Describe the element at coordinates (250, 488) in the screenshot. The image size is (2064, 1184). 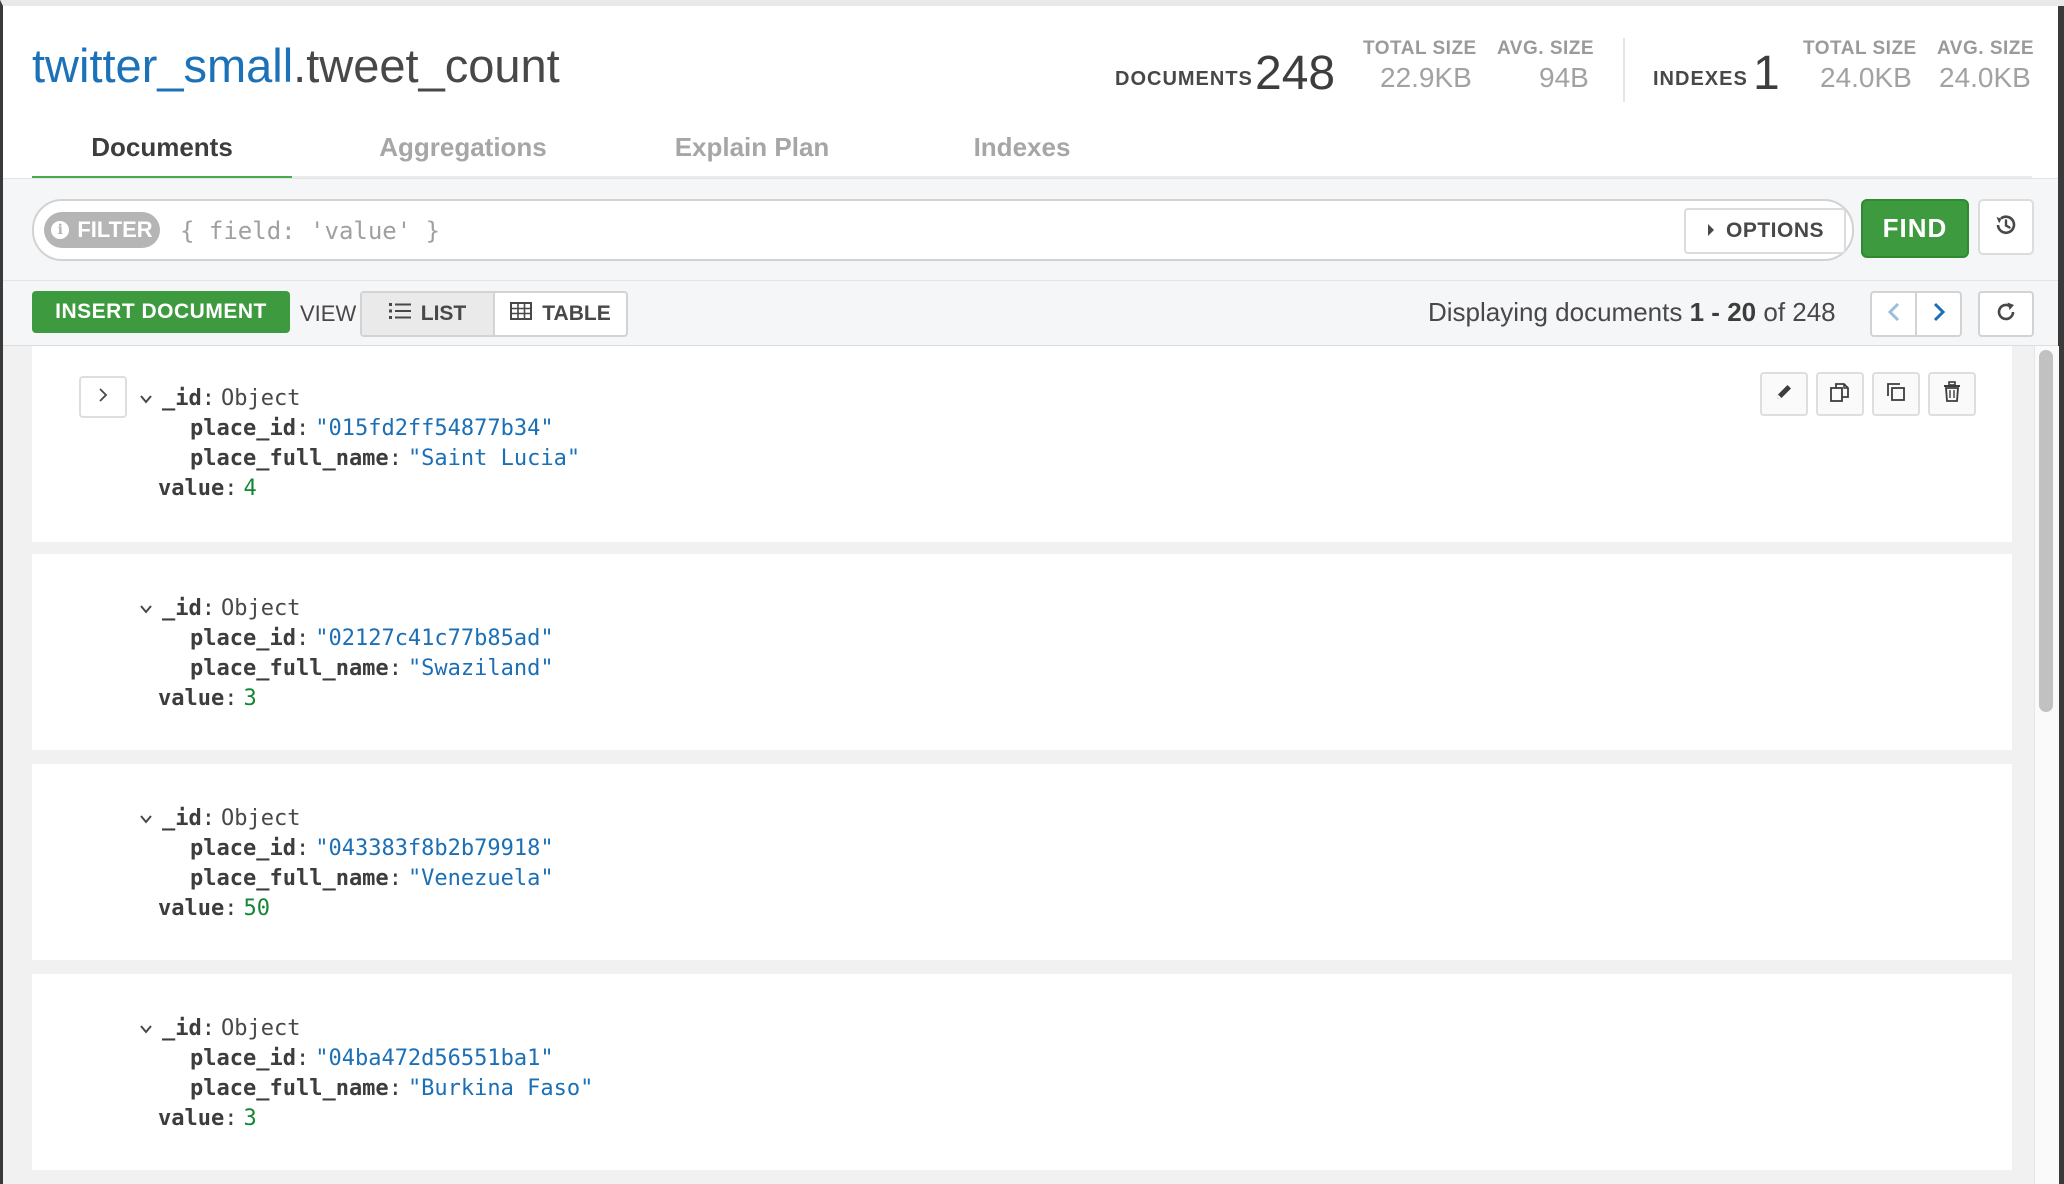
I see `field-number-value: 4` at that location.